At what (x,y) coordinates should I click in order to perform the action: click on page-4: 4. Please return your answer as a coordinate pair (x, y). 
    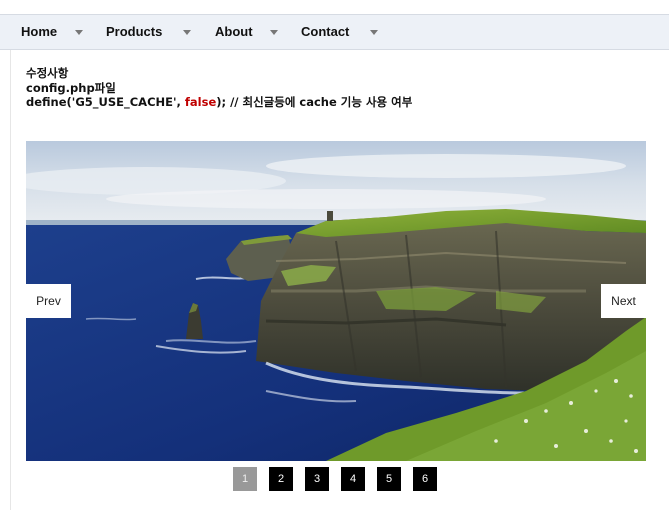
    Looking at the image, I should click on (353, 479).